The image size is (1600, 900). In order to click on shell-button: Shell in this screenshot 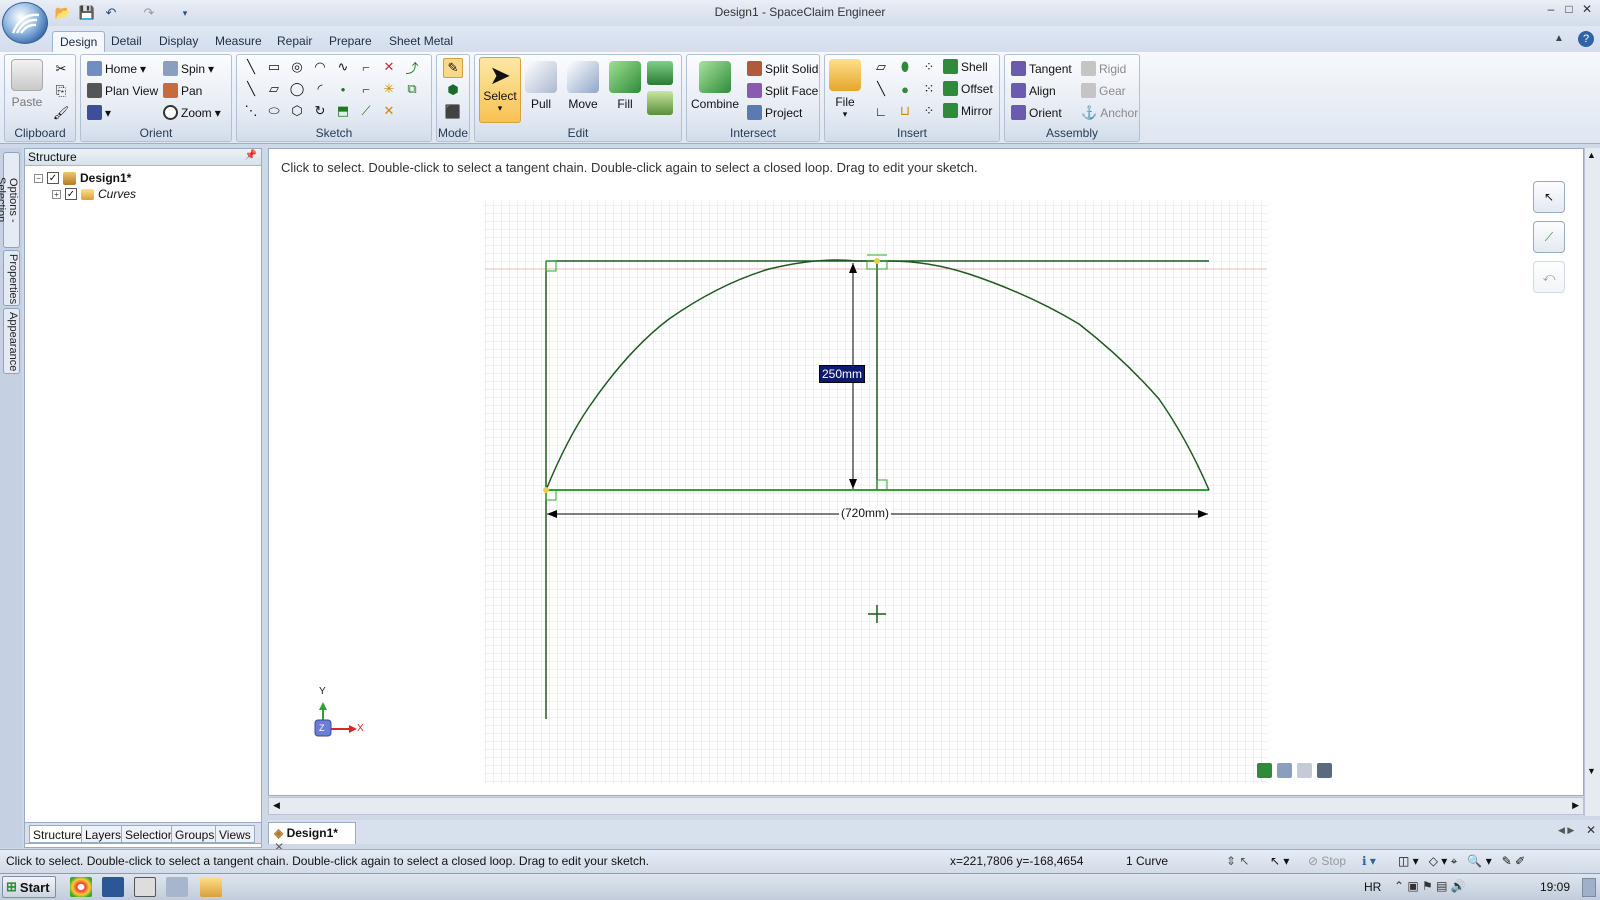, I will do `click(965, 66)`.